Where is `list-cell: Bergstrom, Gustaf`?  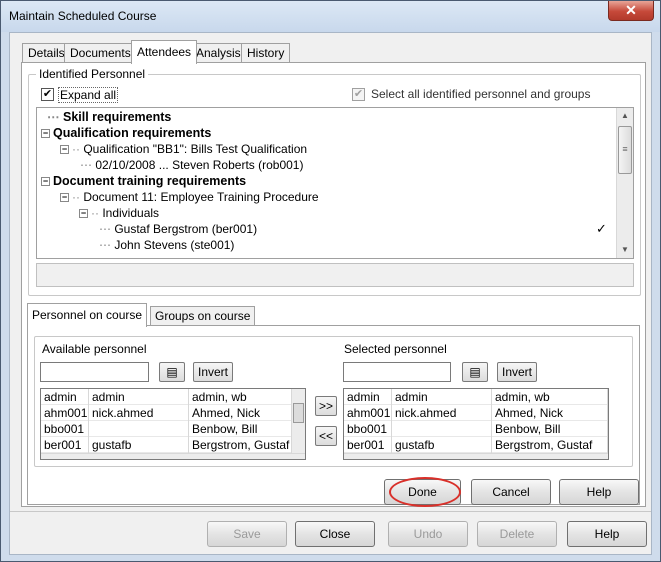
list-cell: Bergstrom, Gustaf is located at coordinates (241, 445).